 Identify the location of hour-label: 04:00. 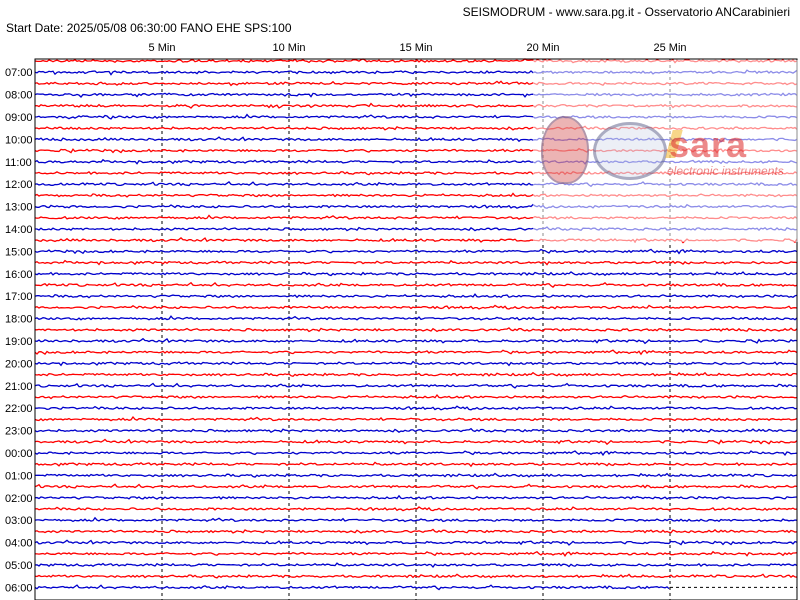
(19, 544).